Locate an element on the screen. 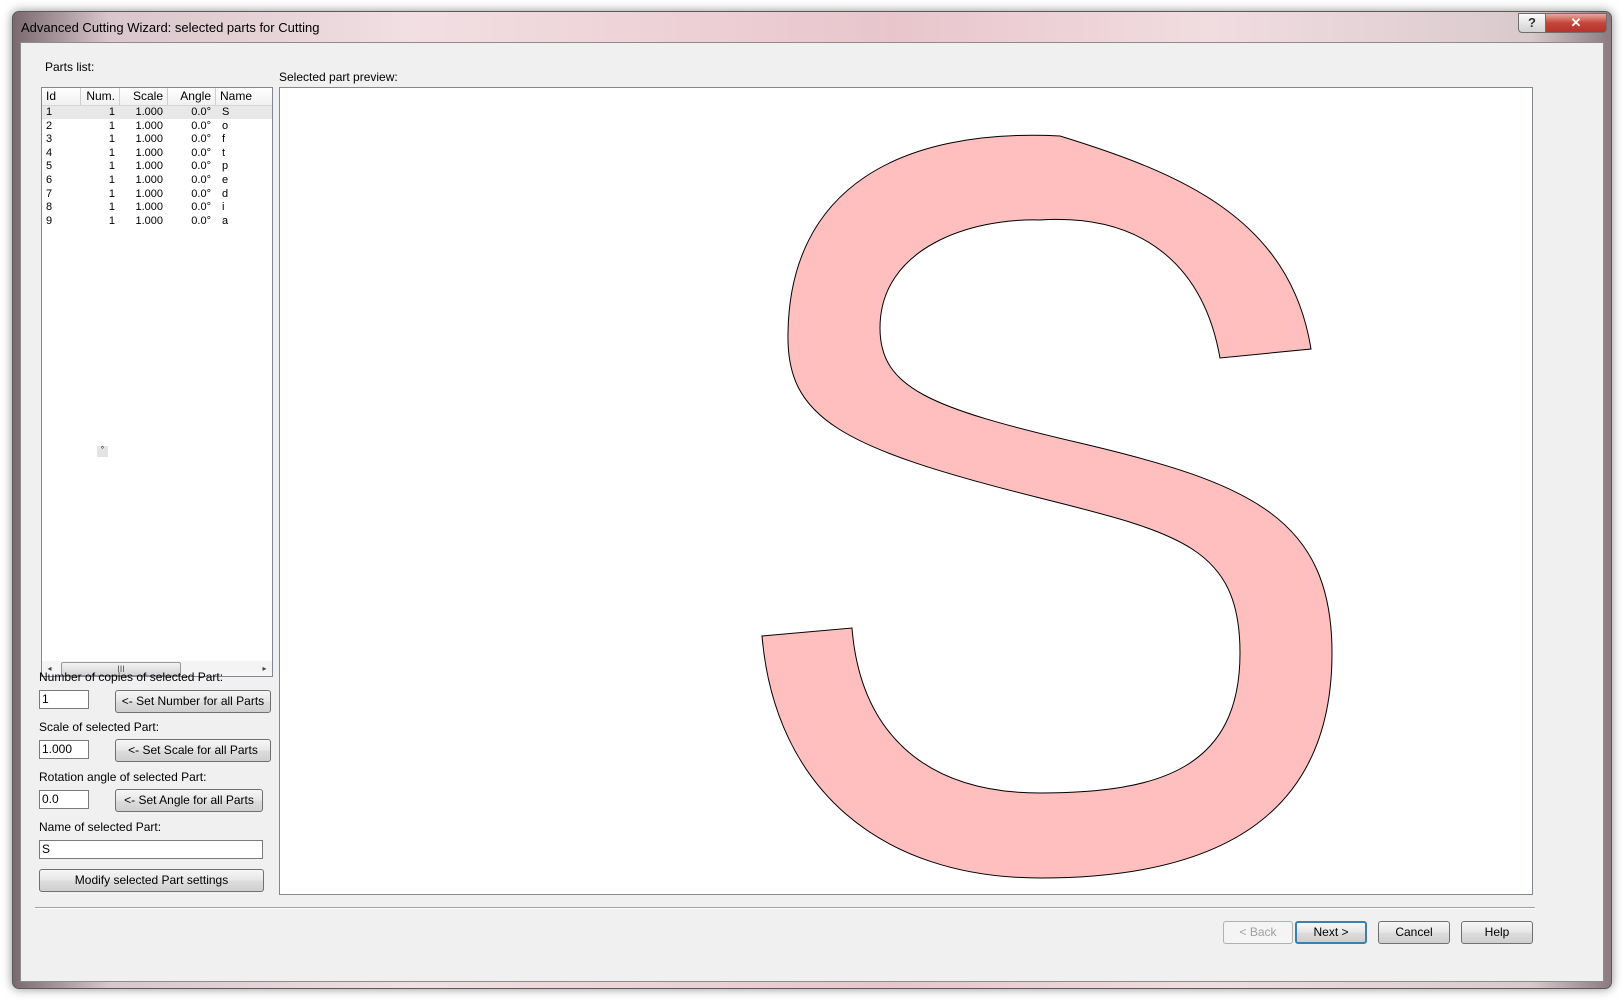 The height and width of the screenshot is (1003, 1624). set-scale-all-button: <- Set Scale for all Parts is located at coordinates (193, 750).